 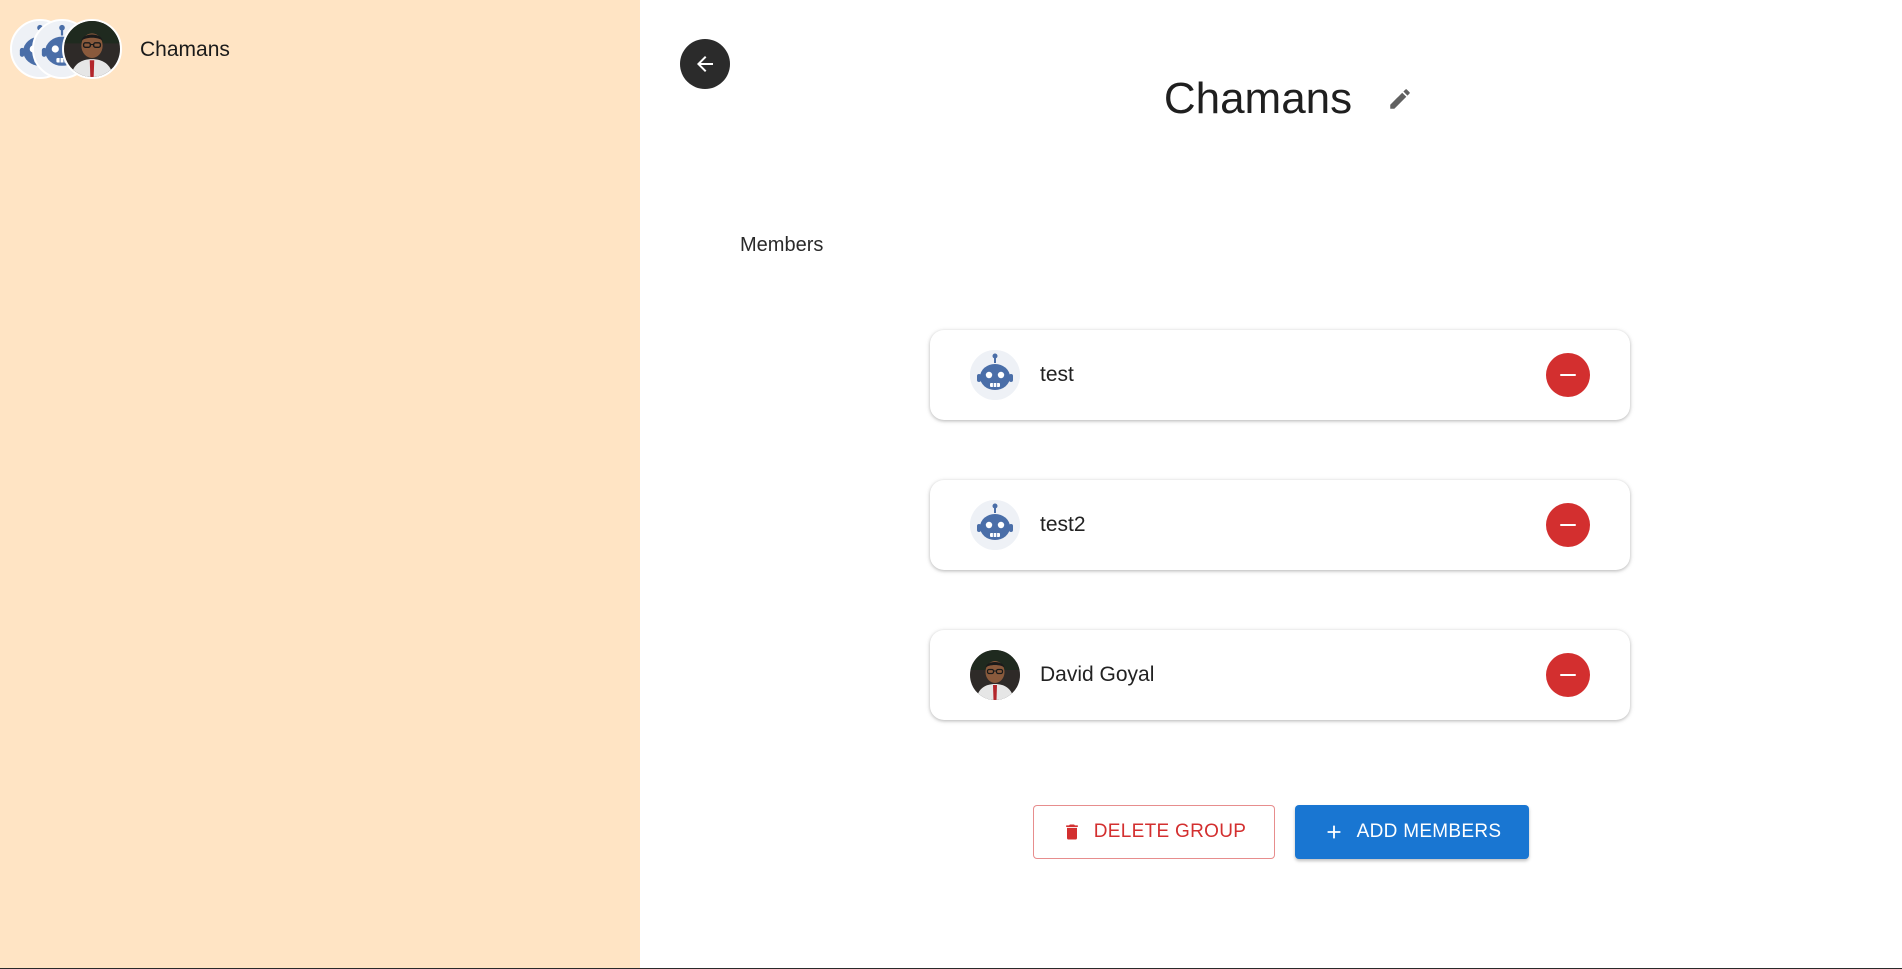 I want to click on add-members-label: ADD MEMBERS, so click(x=1429, y=831).